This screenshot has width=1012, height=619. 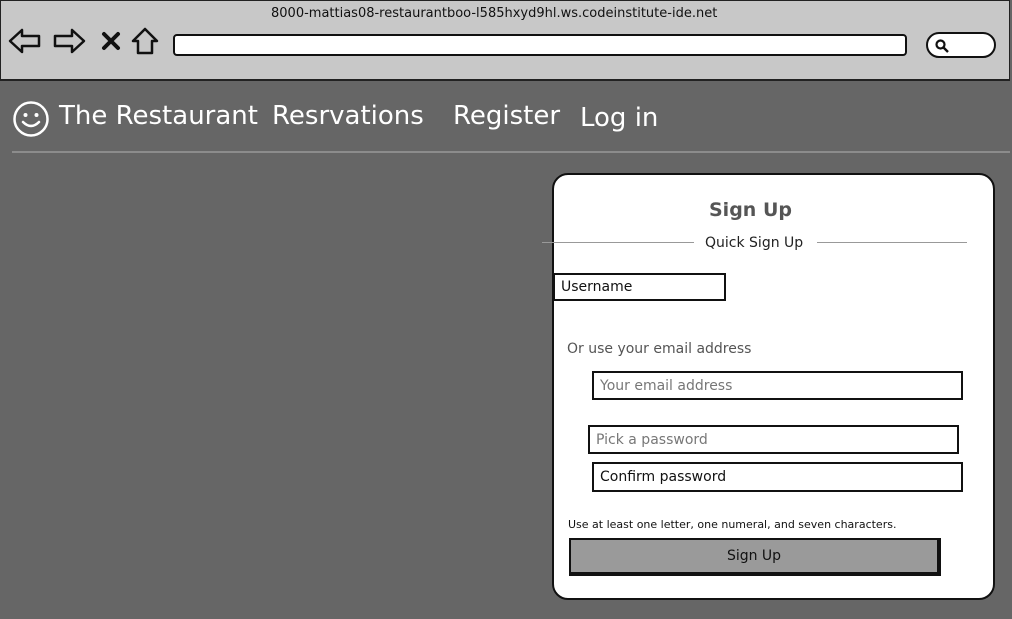 What do you see at coordinates (773, 439) in the screenshot?
I see `password-field` at bounding box center [773, 439].